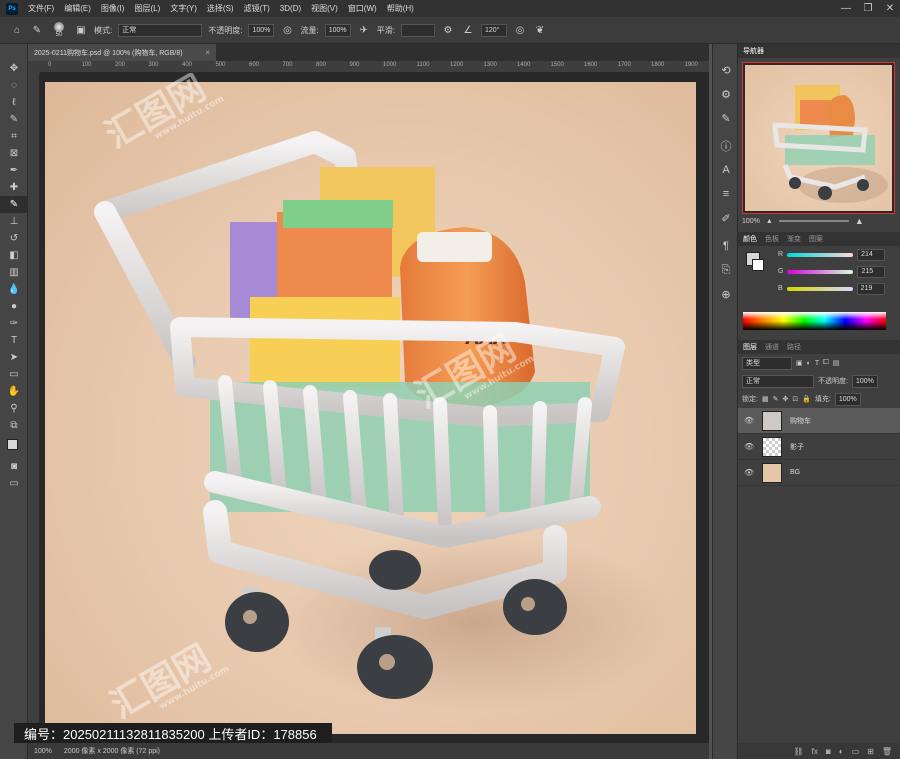 The image size is (900, 759). I want to click on navigator-zoom-slider, so click(813, 221).